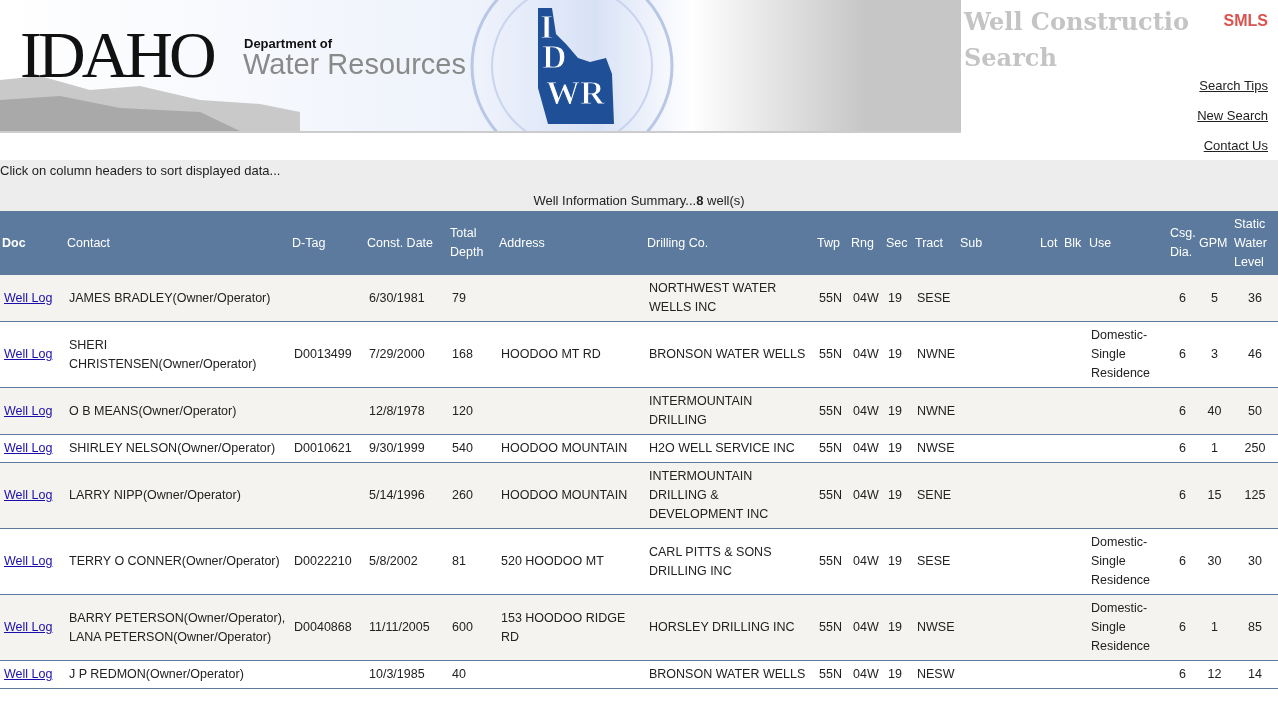 This screenshot has width=1278, height=713. What do you see at coordinates (709, 495) in the screenshot?
I see `table-cell: INTERMOUNTAIN DRILLING & DEVELOPMENT INC` at bounding box center [709, 495].